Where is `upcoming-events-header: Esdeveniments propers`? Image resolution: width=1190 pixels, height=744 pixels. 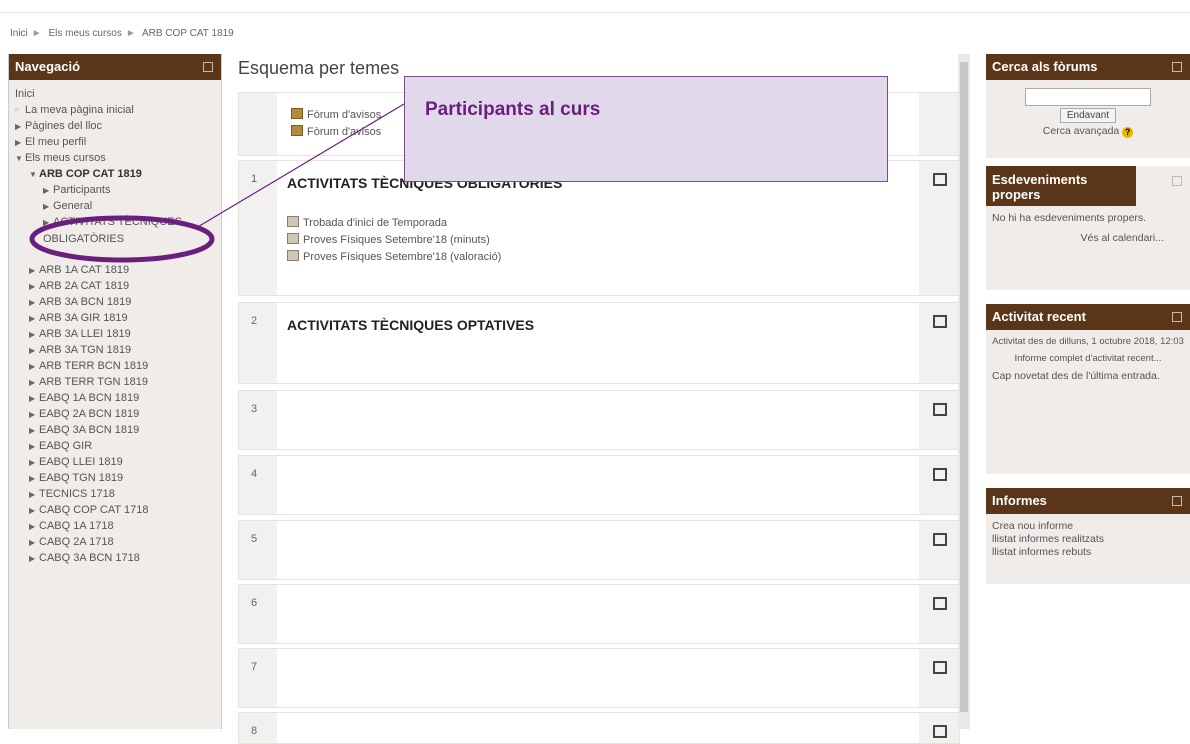
upcoming-events-header: Esdeveniments propers is located at coordinates (1061, 186).